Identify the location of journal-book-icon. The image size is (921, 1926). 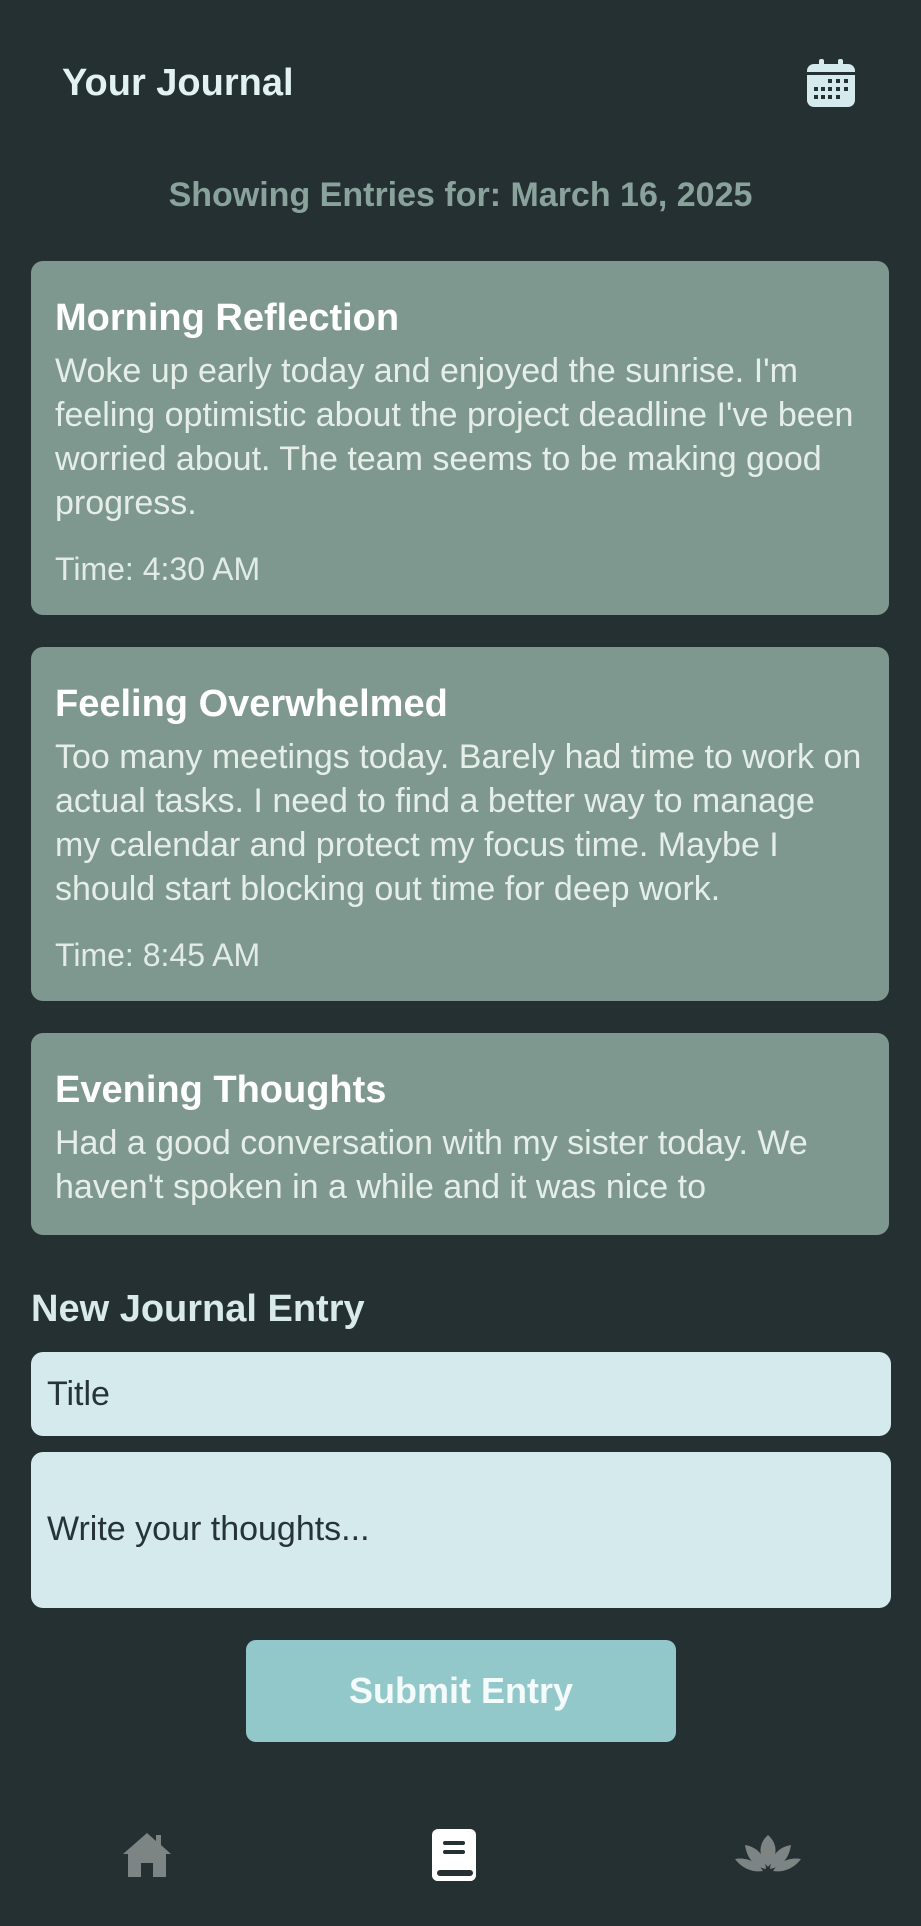
(454, 1855).